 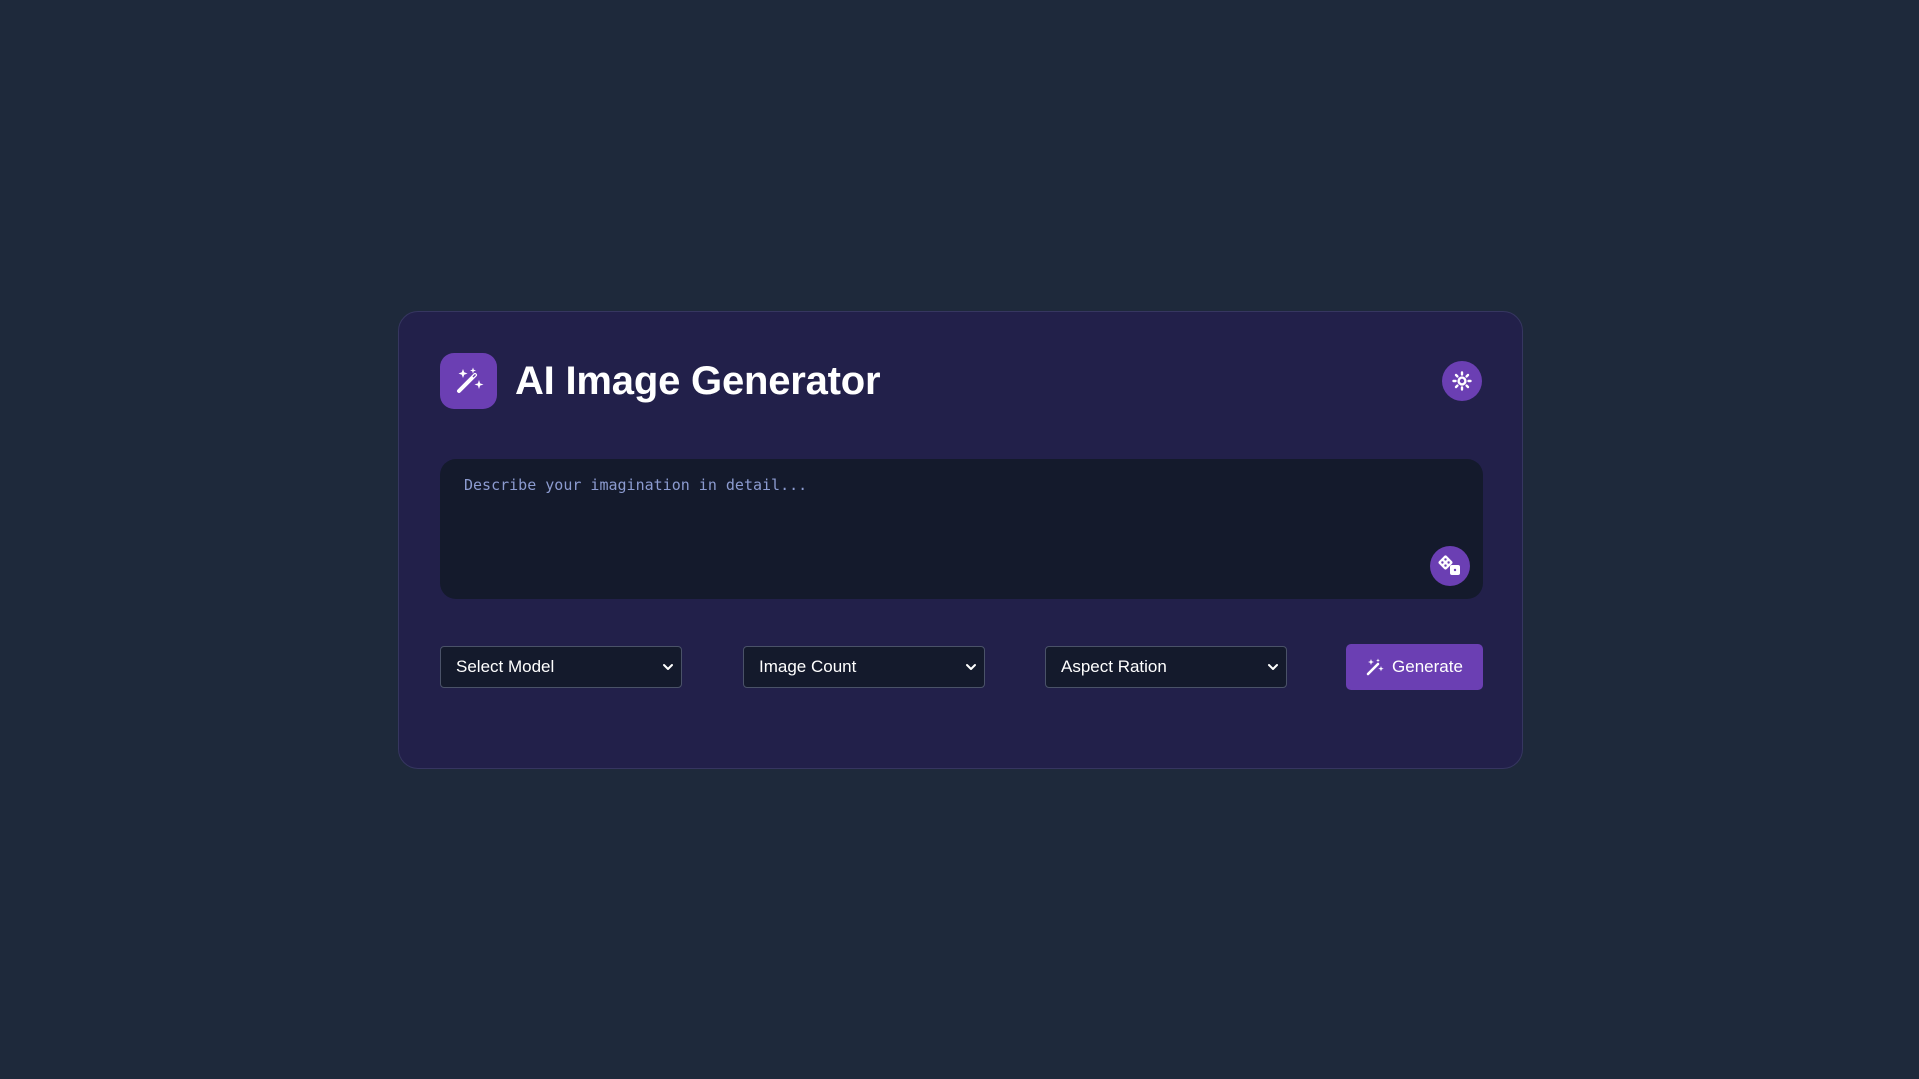 What do you see at coordinates (961, 381) in the screenshot?
I see `header: AI Image Generator` at bounding box center [961, 381].